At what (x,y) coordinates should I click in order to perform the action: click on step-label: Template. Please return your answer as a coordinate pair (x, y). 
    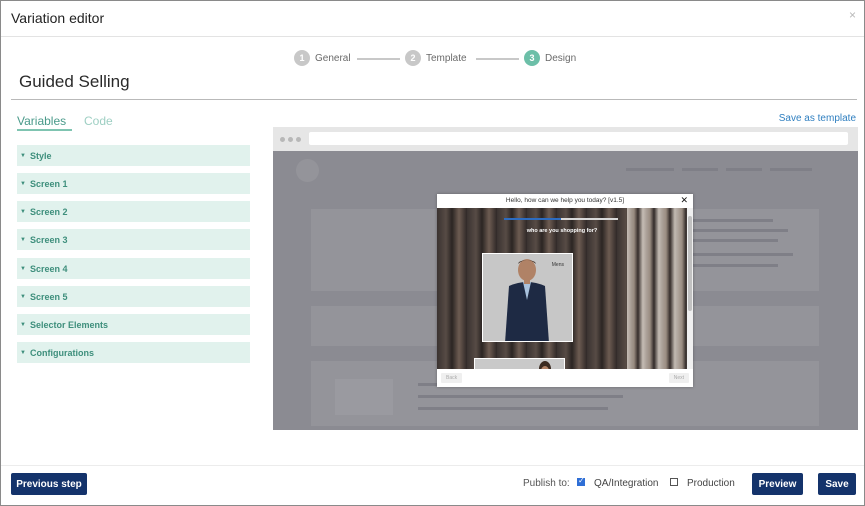
    Looking at the image, I should click on (446, 58).